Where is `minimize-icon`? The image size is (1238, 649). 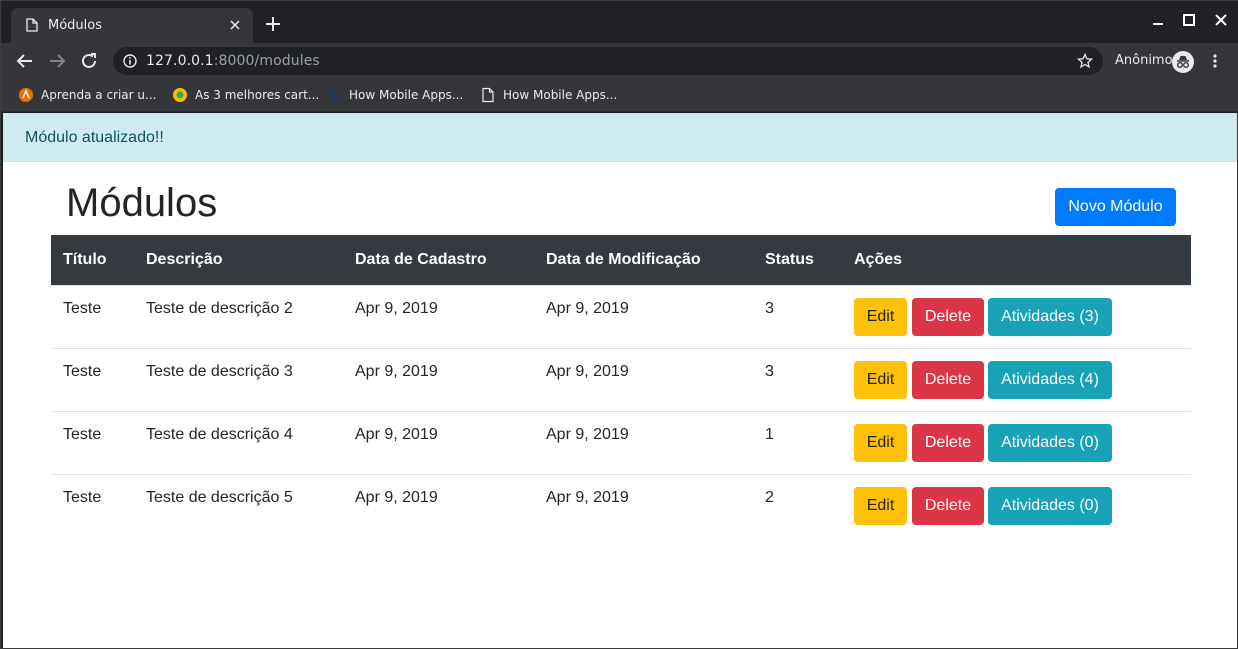
minimize-icon is located at coordinates (1158, 20).